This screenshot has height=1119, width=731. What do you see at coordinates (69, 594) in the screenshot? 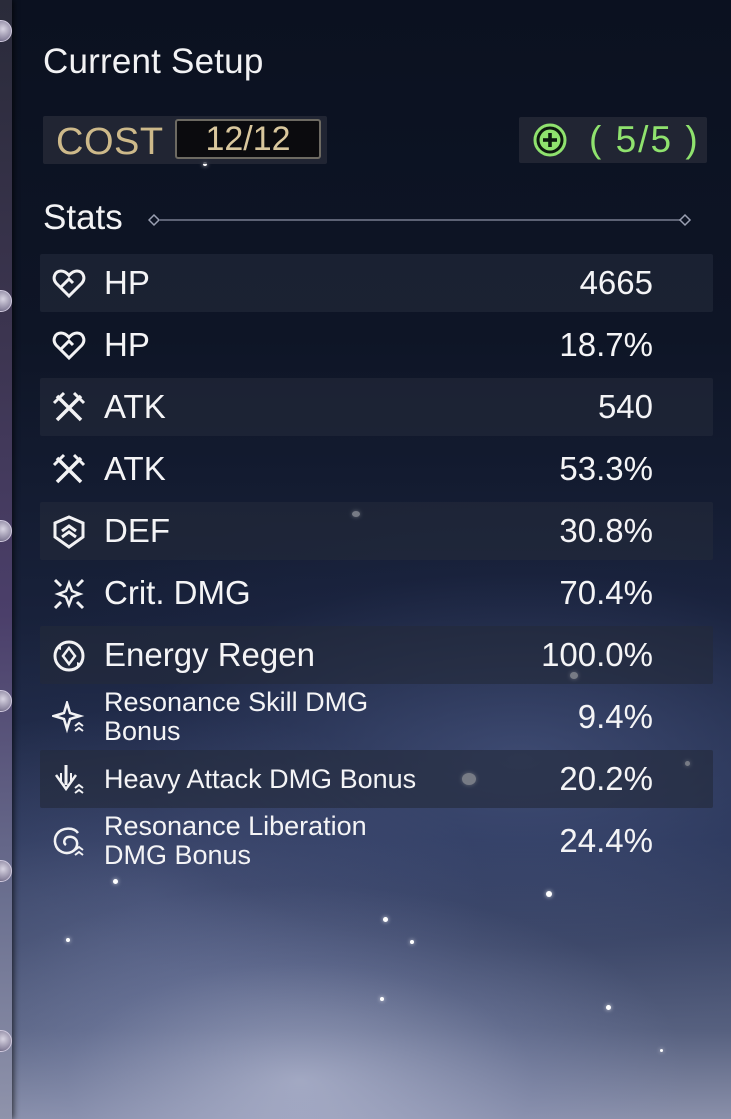
I see `crit-dmg-icon` at bounding box center [69, 594].